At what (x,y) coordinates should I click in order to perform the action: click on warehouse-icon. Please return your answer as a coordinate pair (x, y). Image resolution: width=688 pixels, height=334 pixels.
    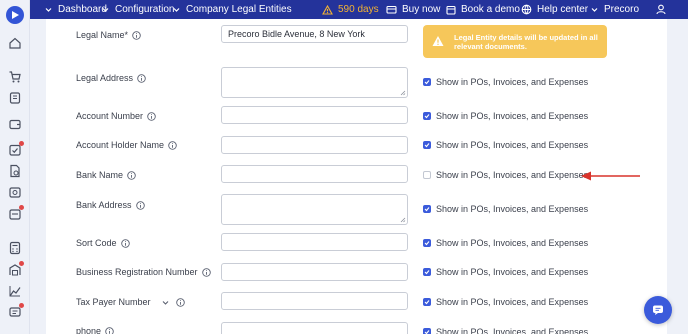
    Looking at the image, I should click on (16, 269).